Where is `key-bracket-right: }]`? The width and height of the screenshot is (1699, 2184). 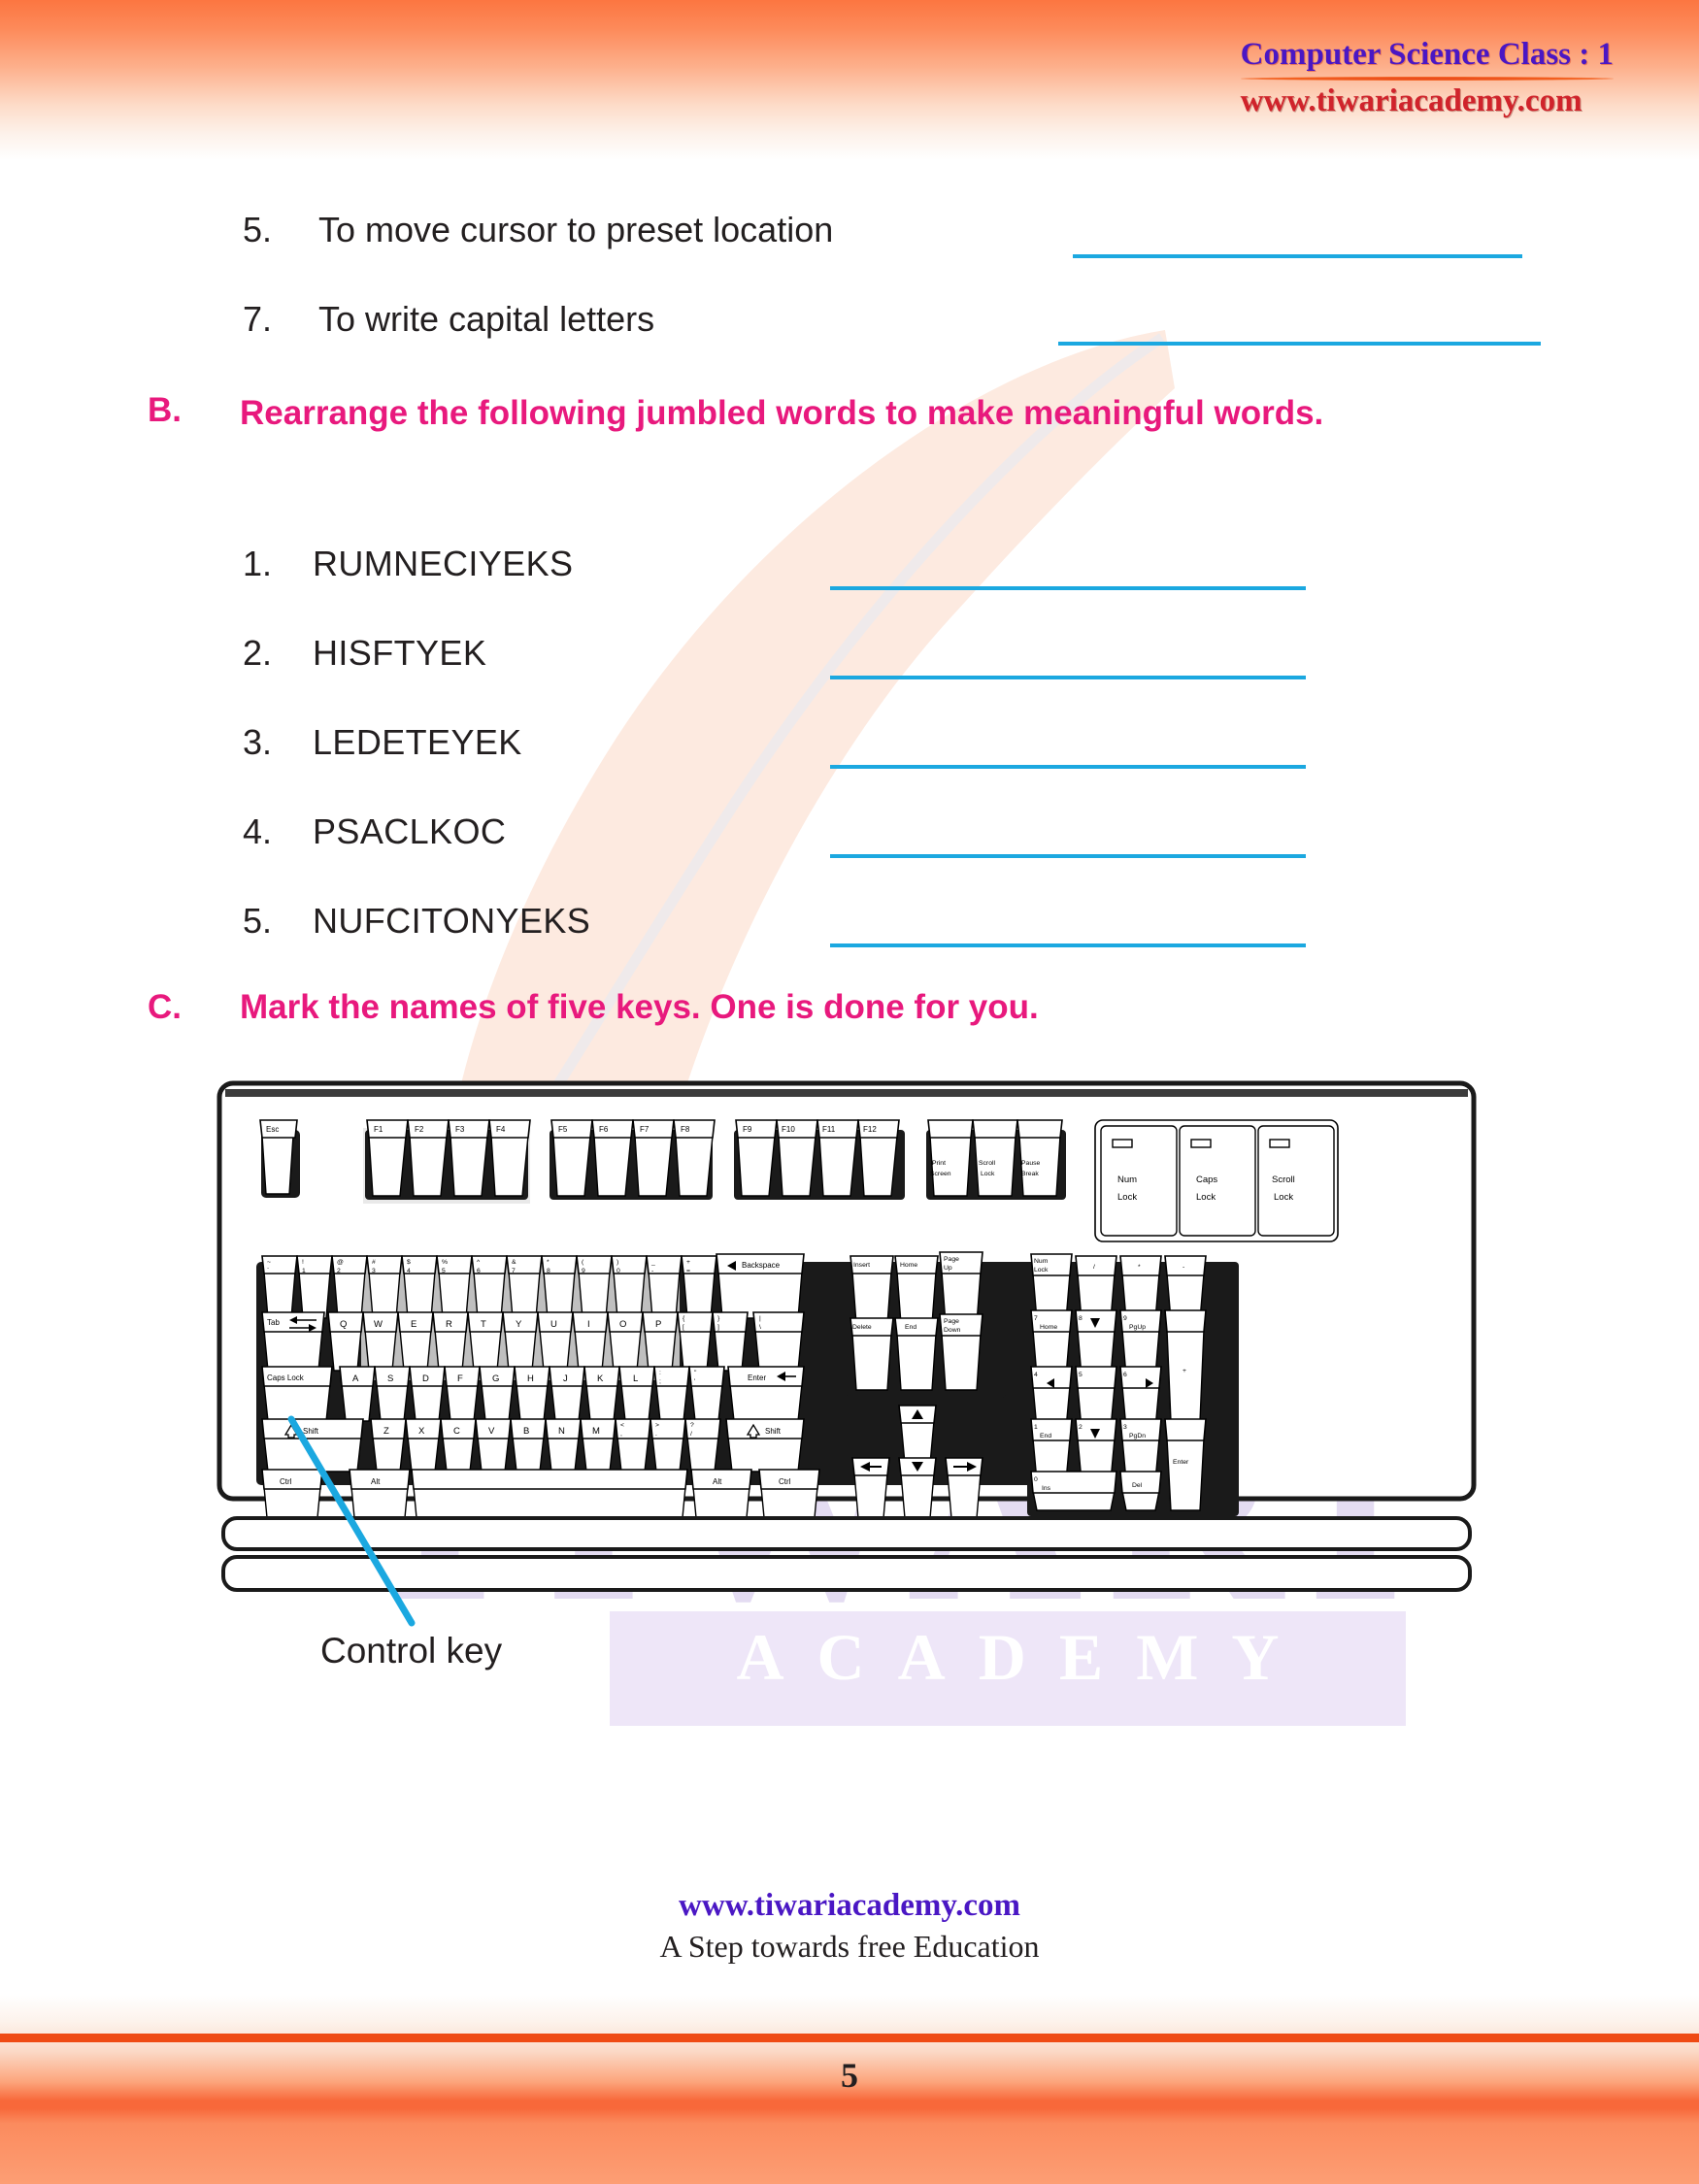 key-bracket-right: }] is located at coordinates (730, 1341).